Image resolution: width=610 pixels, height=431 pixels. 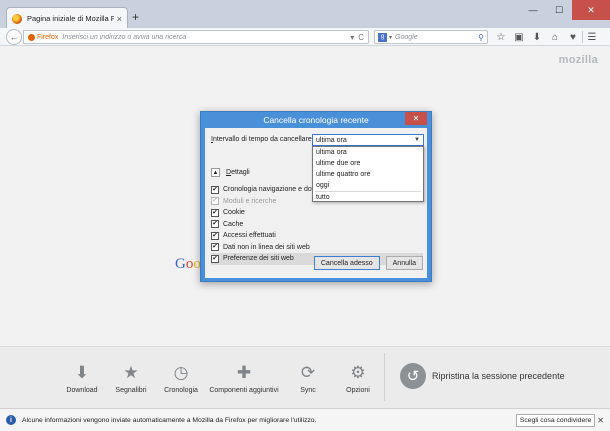 I want to click on launcher-divider, so click(x=384, y=377).